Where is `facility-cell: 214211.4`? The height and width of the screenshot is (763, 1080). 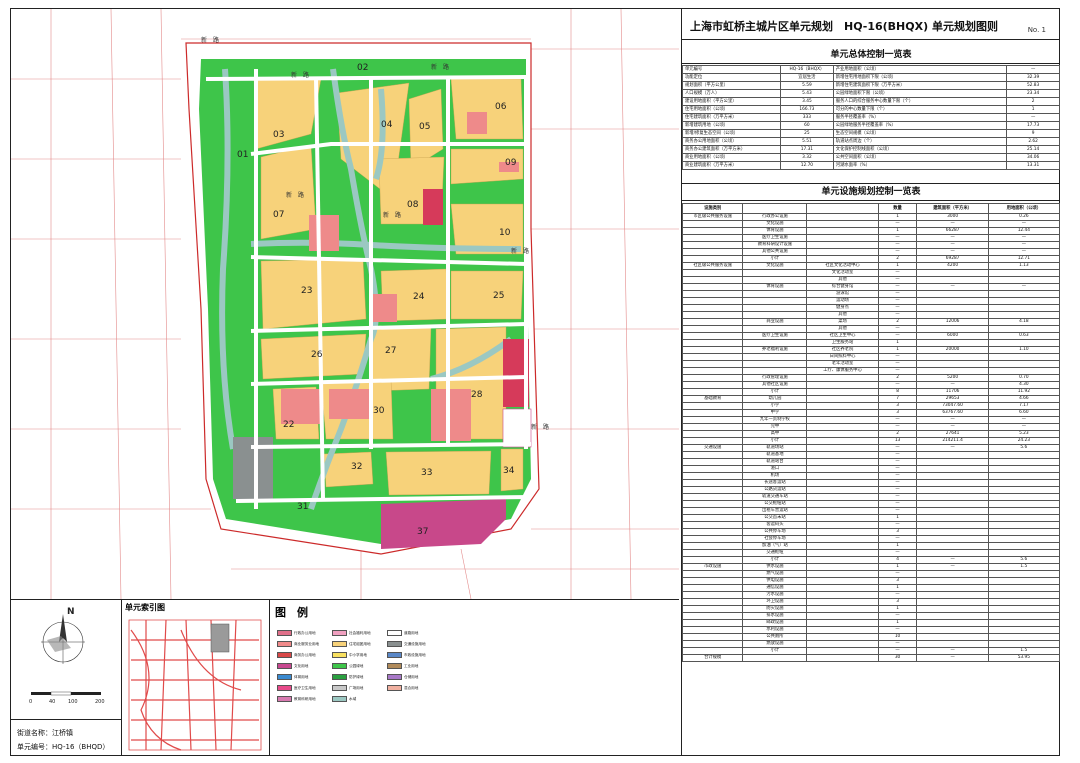
facility-cell: 214211.4 is located at coordinates (952, 441).